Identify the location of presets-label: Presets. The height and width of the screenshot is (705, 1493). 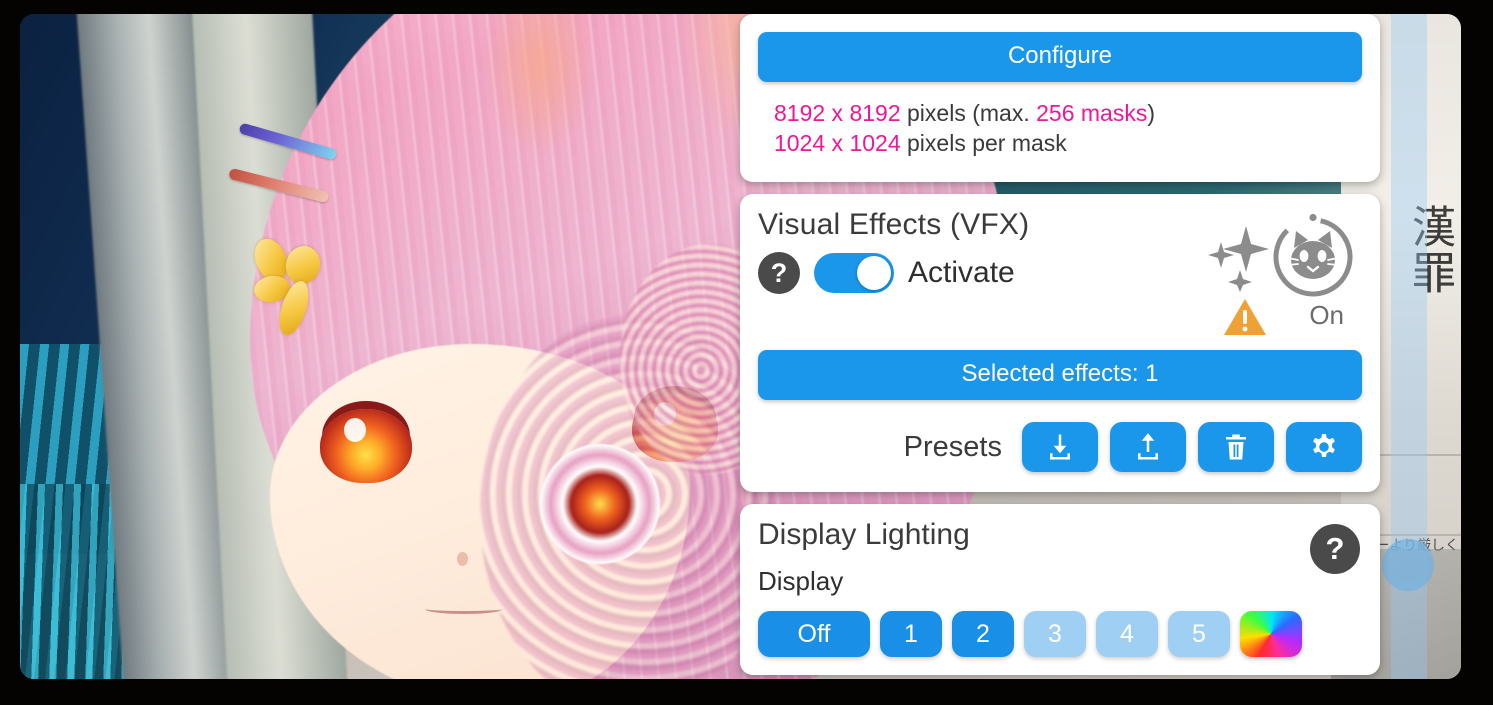
(952, 446).